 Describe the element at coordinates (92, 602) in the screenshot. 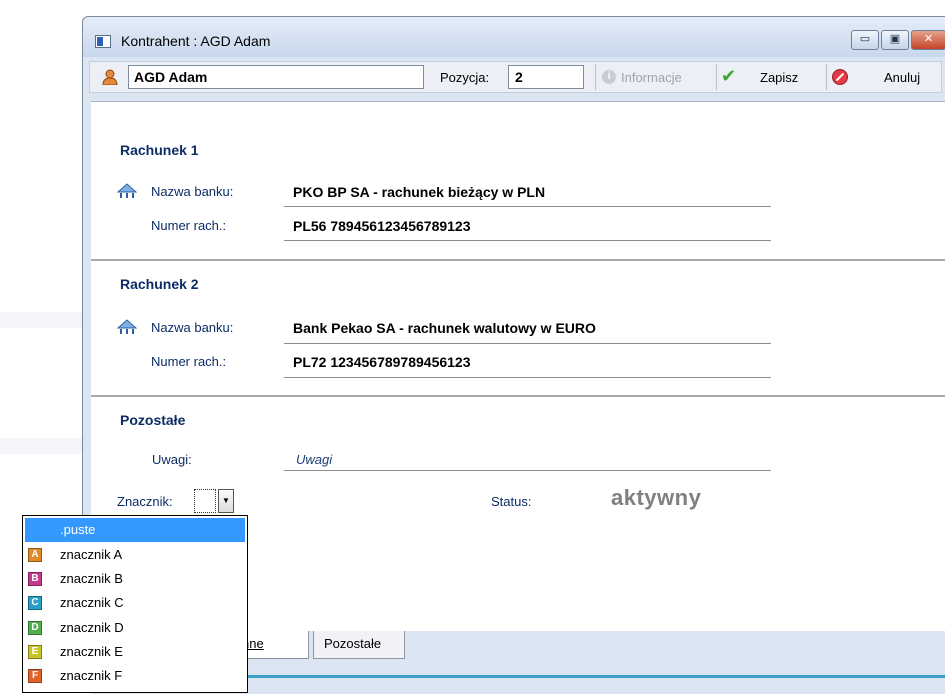

I see `option-label: znacznik C` at that location.